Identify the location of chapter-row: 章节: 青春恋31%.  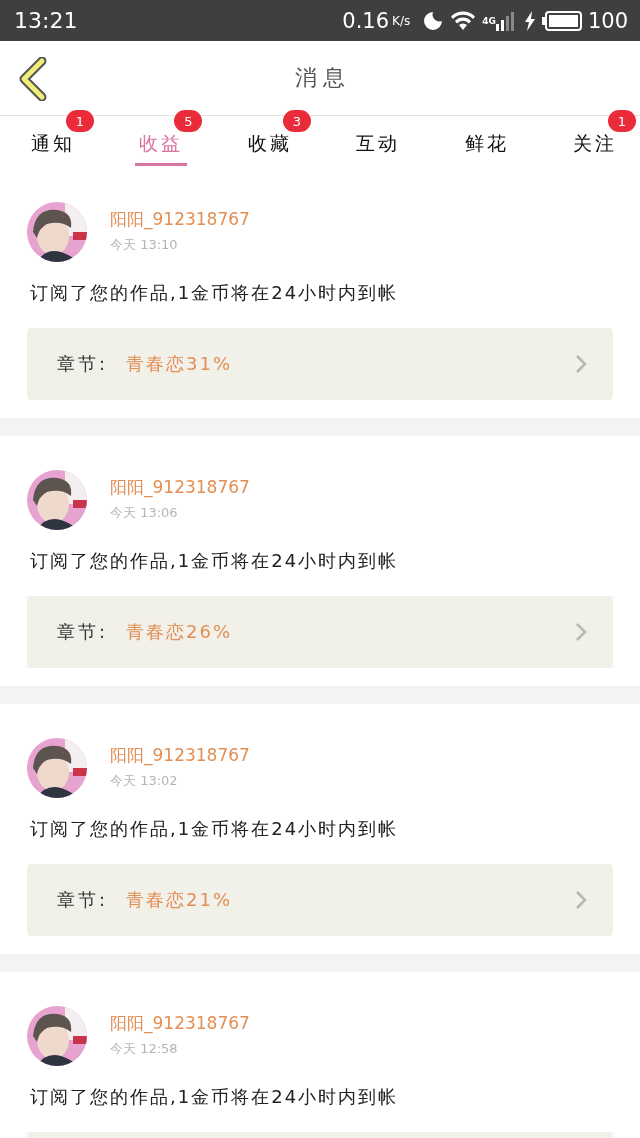
(320, 364).